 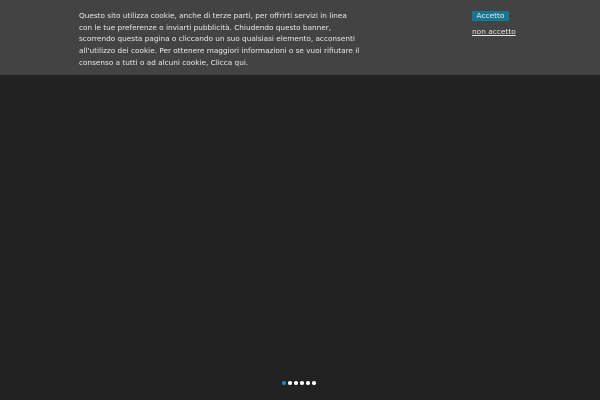 What do you see at coordinates (494, 23) in the screenshot?
I see `cookie-actions: Accetto non accetto` at bounding box center [494, 23].